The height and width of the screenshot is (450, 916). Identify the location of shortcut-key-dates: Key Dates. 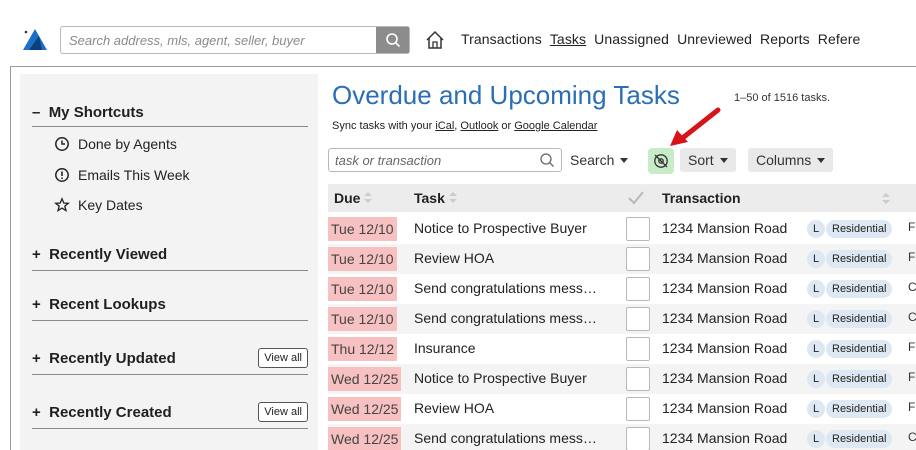
(98, 205).